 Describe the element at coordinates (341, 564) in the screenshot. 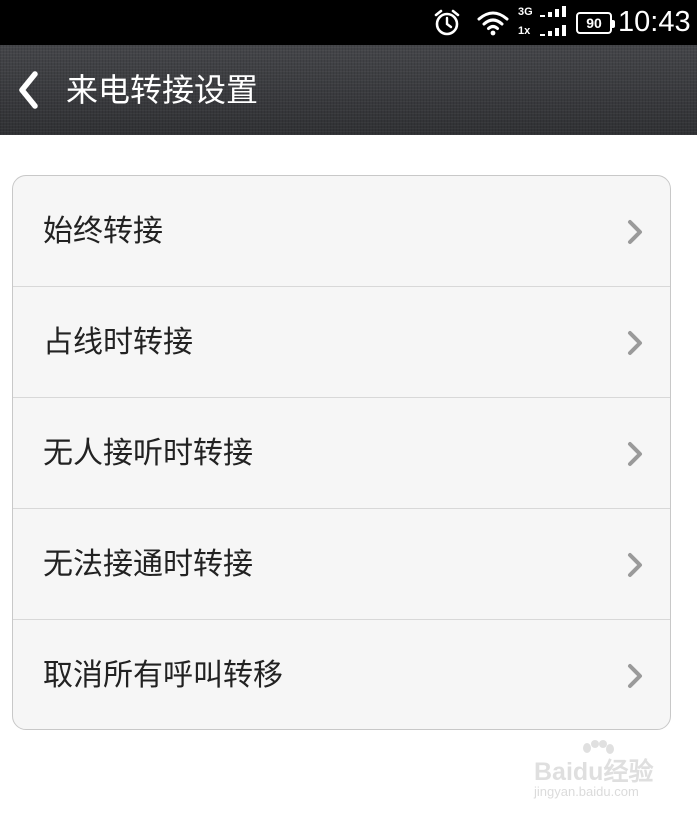

I see `list-item-forward-when-unreachable: 无法接通时转接` at that location.